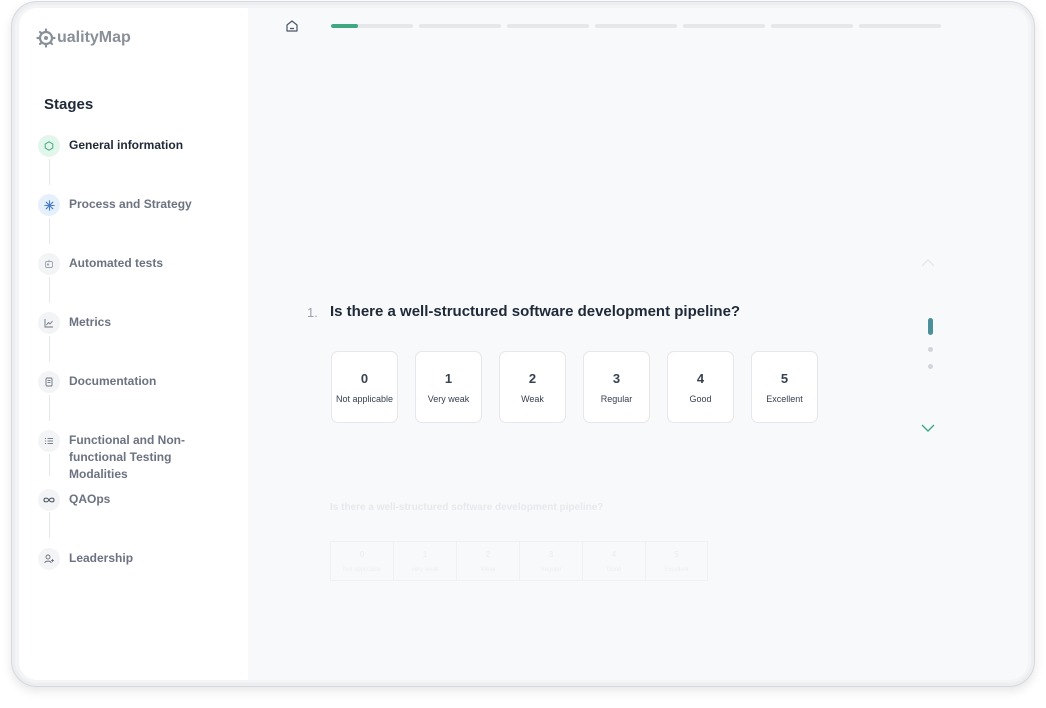 Image resolution: width=1046 pixels, height=708 pixels. I want to click on progress-bar, so click(636, 26).